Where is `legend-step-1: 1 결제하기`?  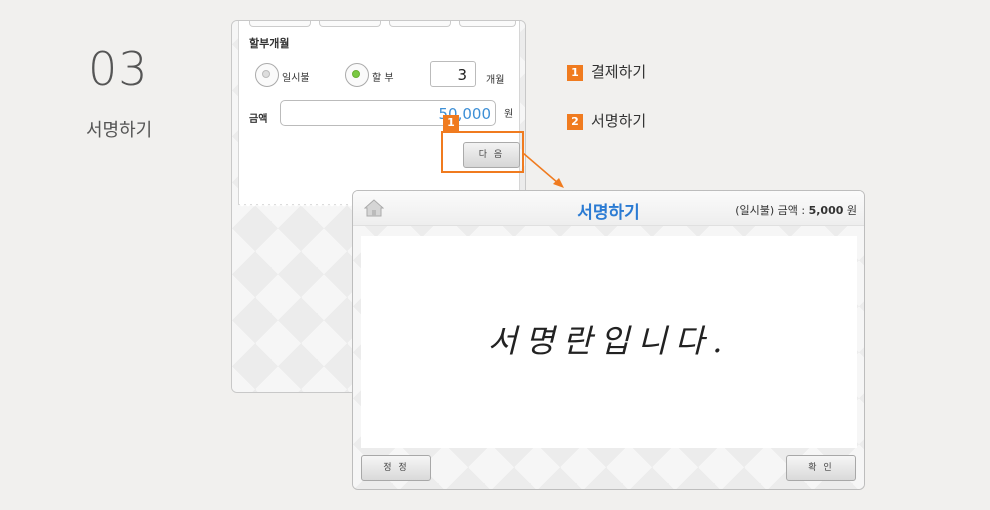 legend-step-1: 1 결제하기 is located at coordinates (606, 71).